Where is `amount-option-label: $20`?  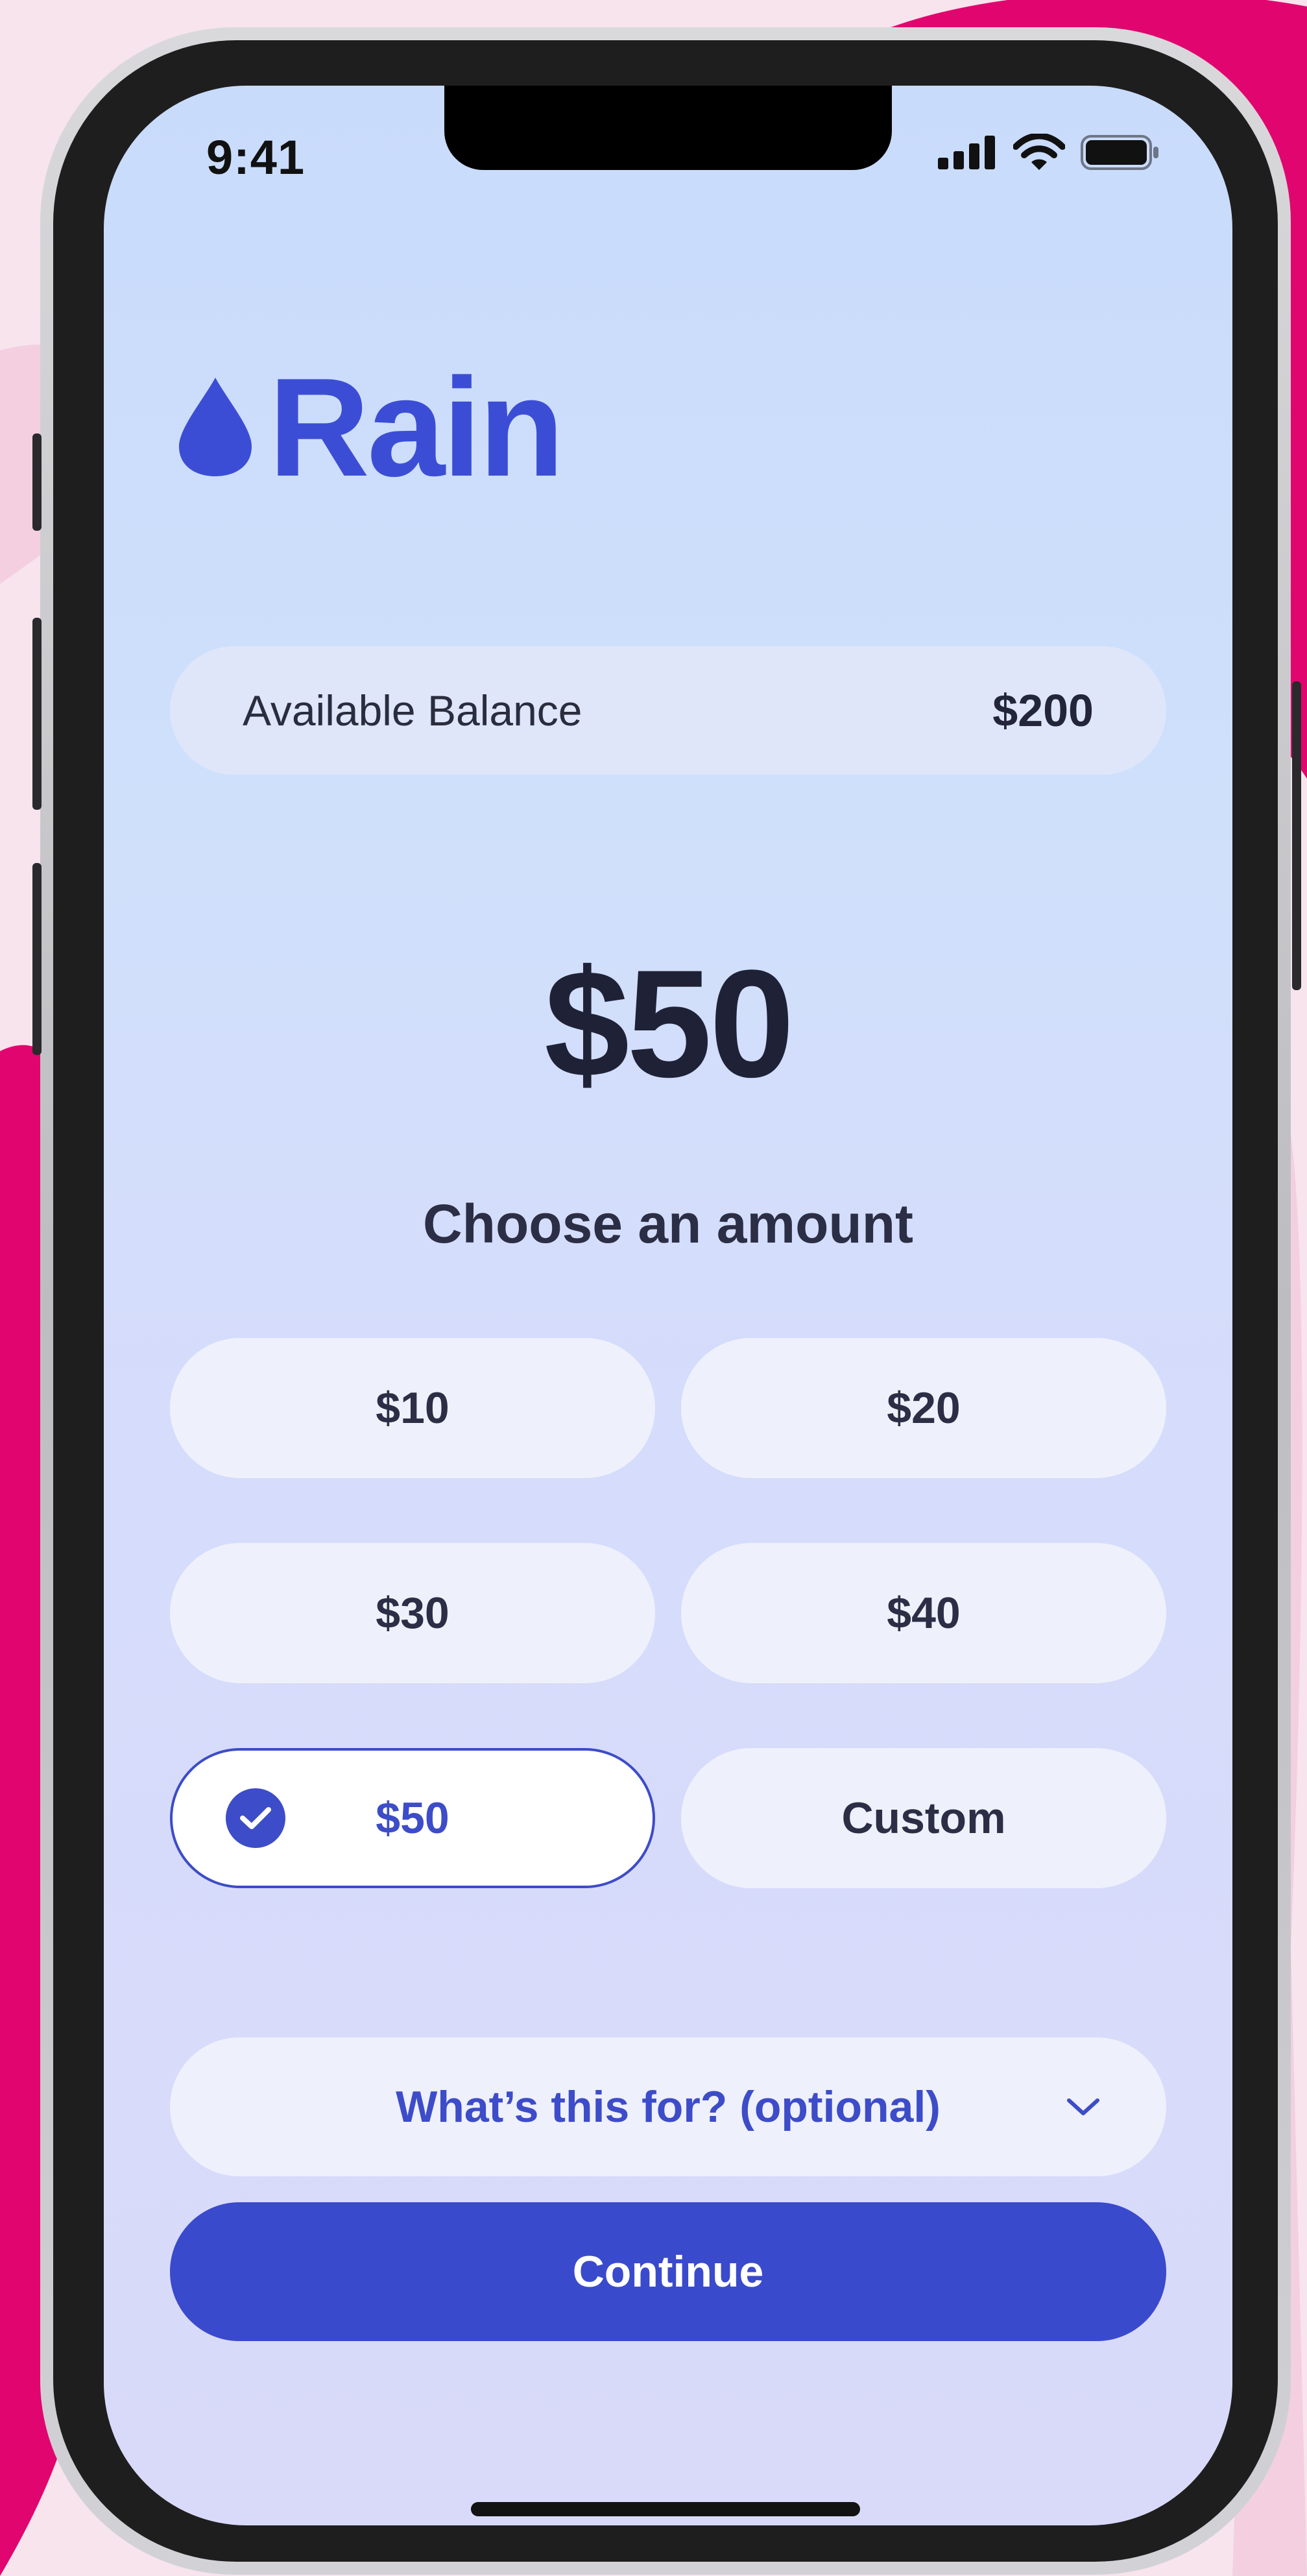
amount-option-label: $20 is located at coordinates (924, 1408).